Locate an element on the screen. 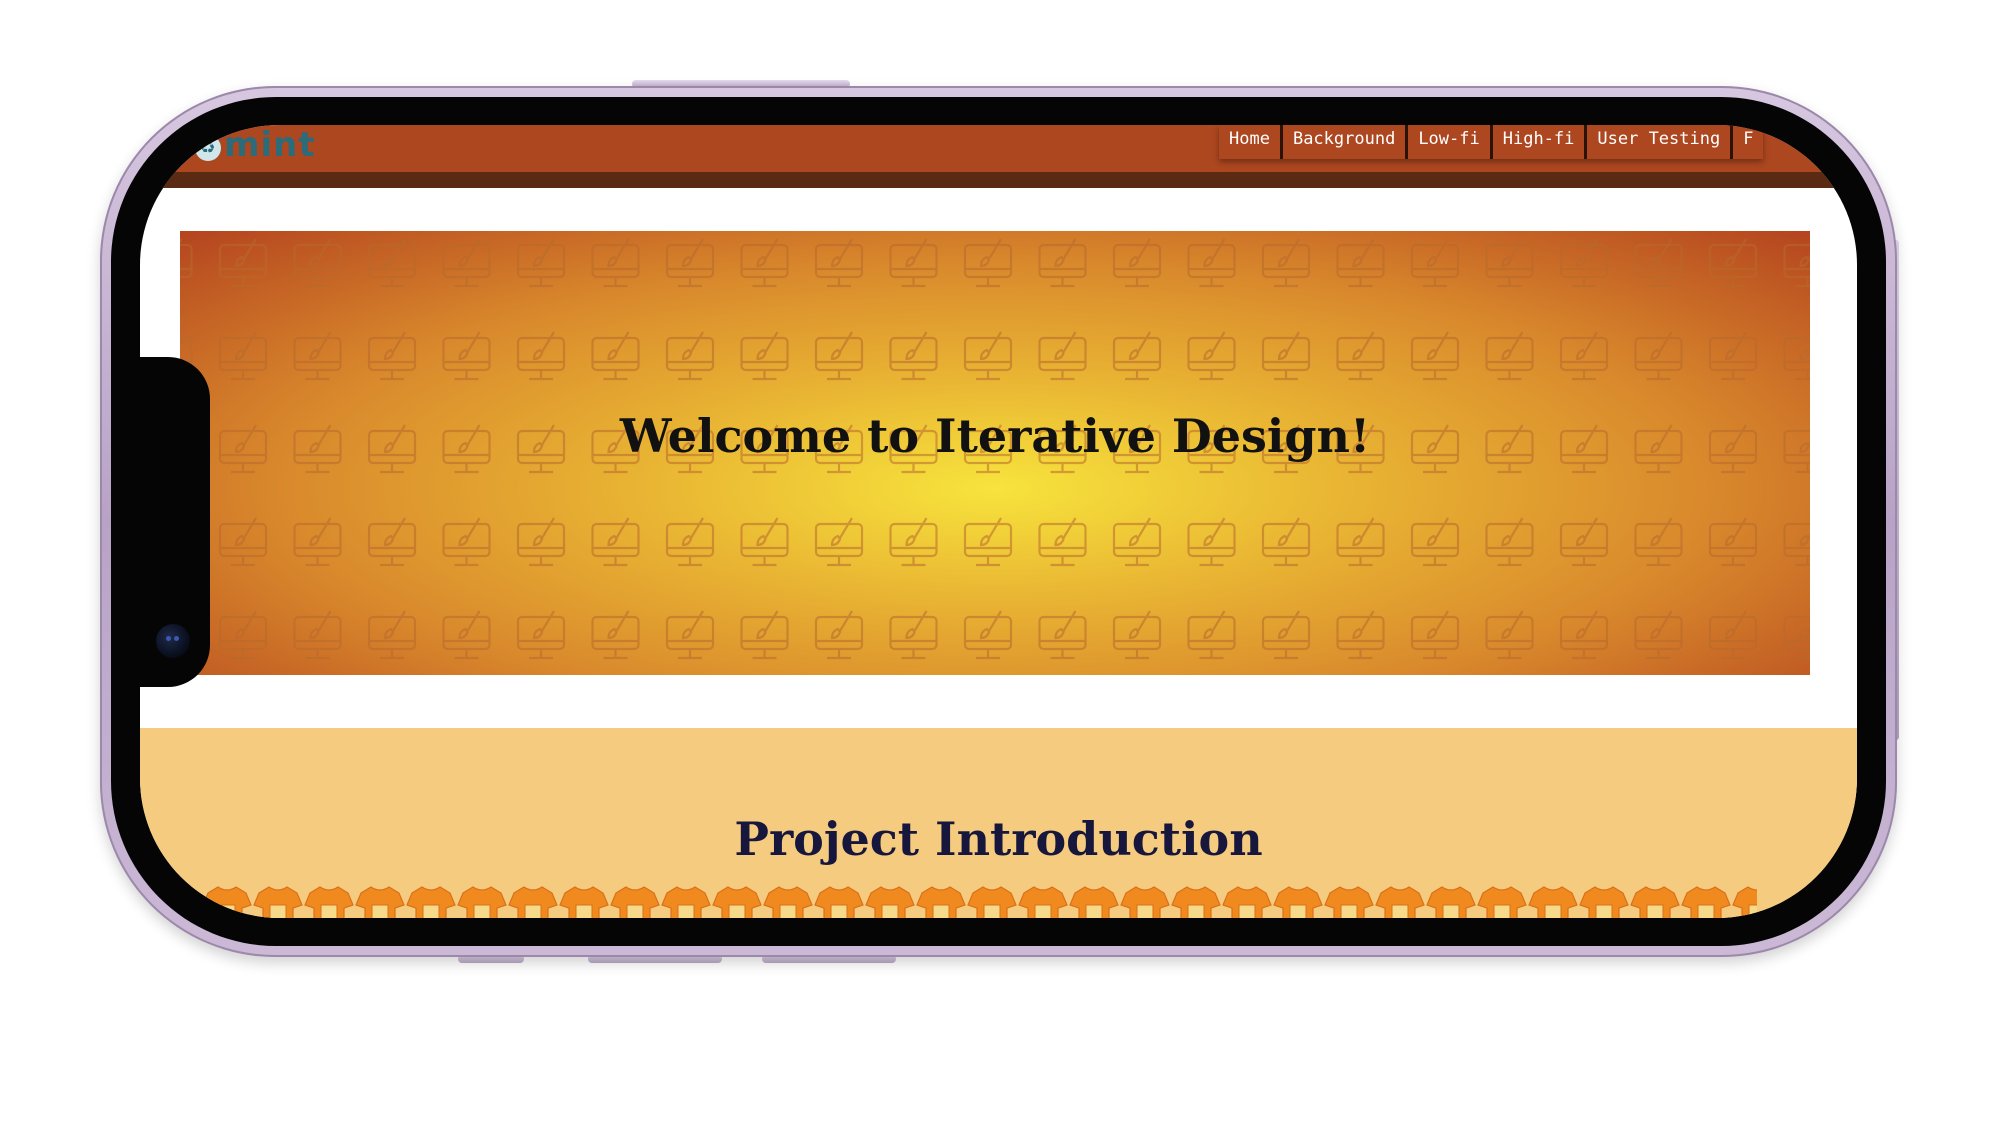  nav-item-low-fi: Low-fi is located at coordinates (1450, 142).